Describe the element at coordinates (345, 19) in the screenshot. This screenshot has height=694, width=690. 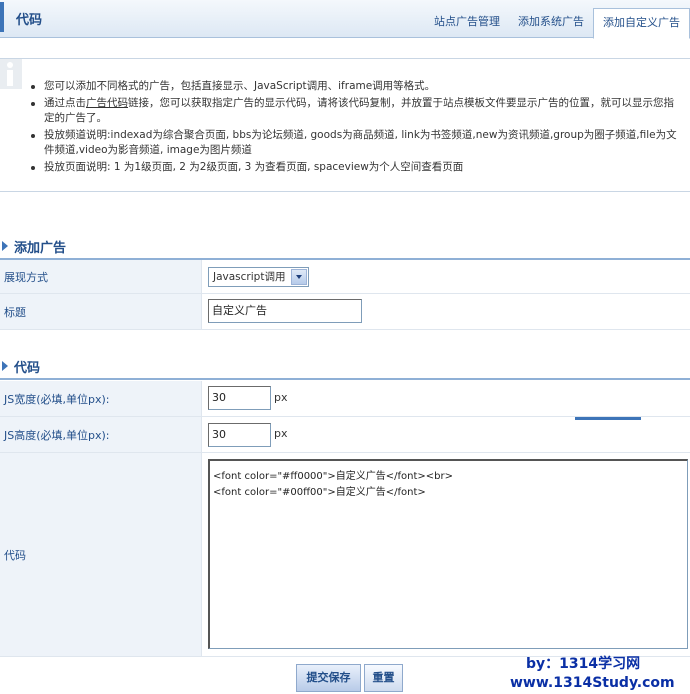
I see `page-header: 代码 站点广告管理 添加系统广告 添加自定义广告` at that location.